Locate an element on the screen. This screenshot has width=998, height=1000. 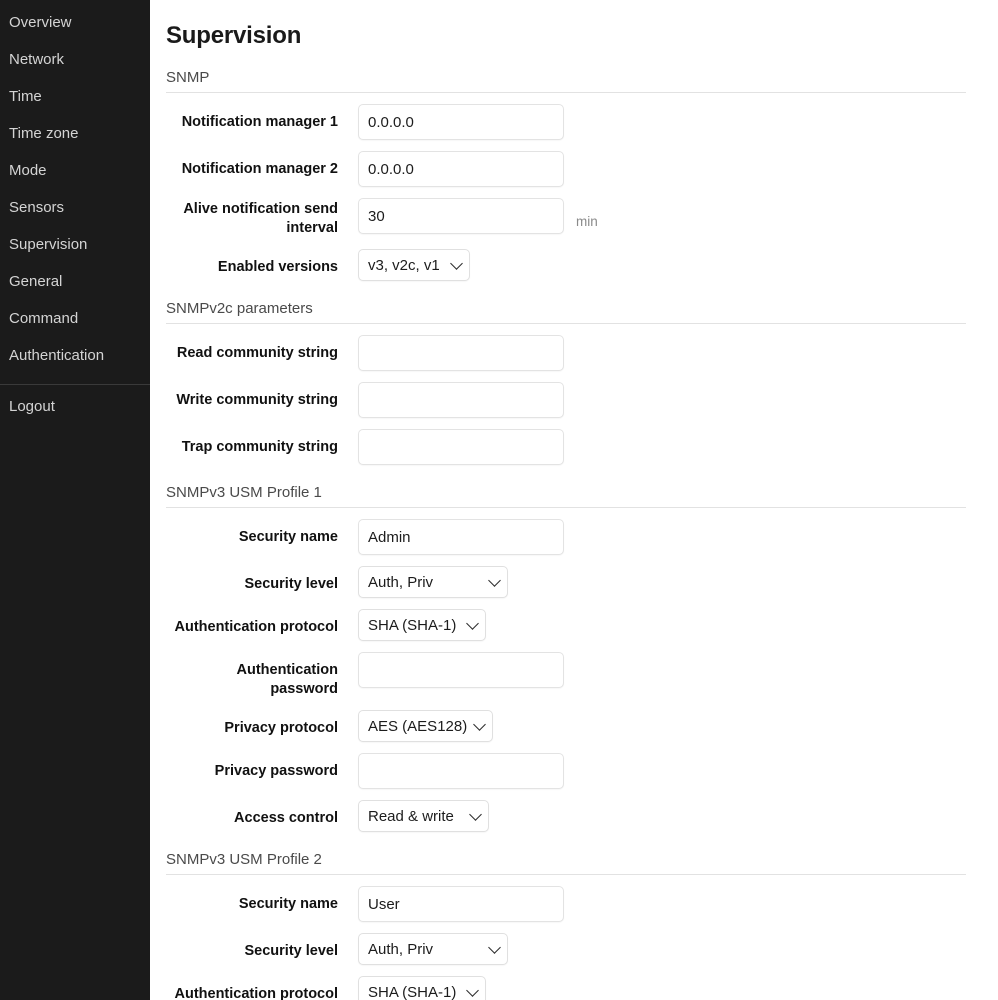
profile-2-security-level-select: Auth, Priv is located at coordinates (433, 949).